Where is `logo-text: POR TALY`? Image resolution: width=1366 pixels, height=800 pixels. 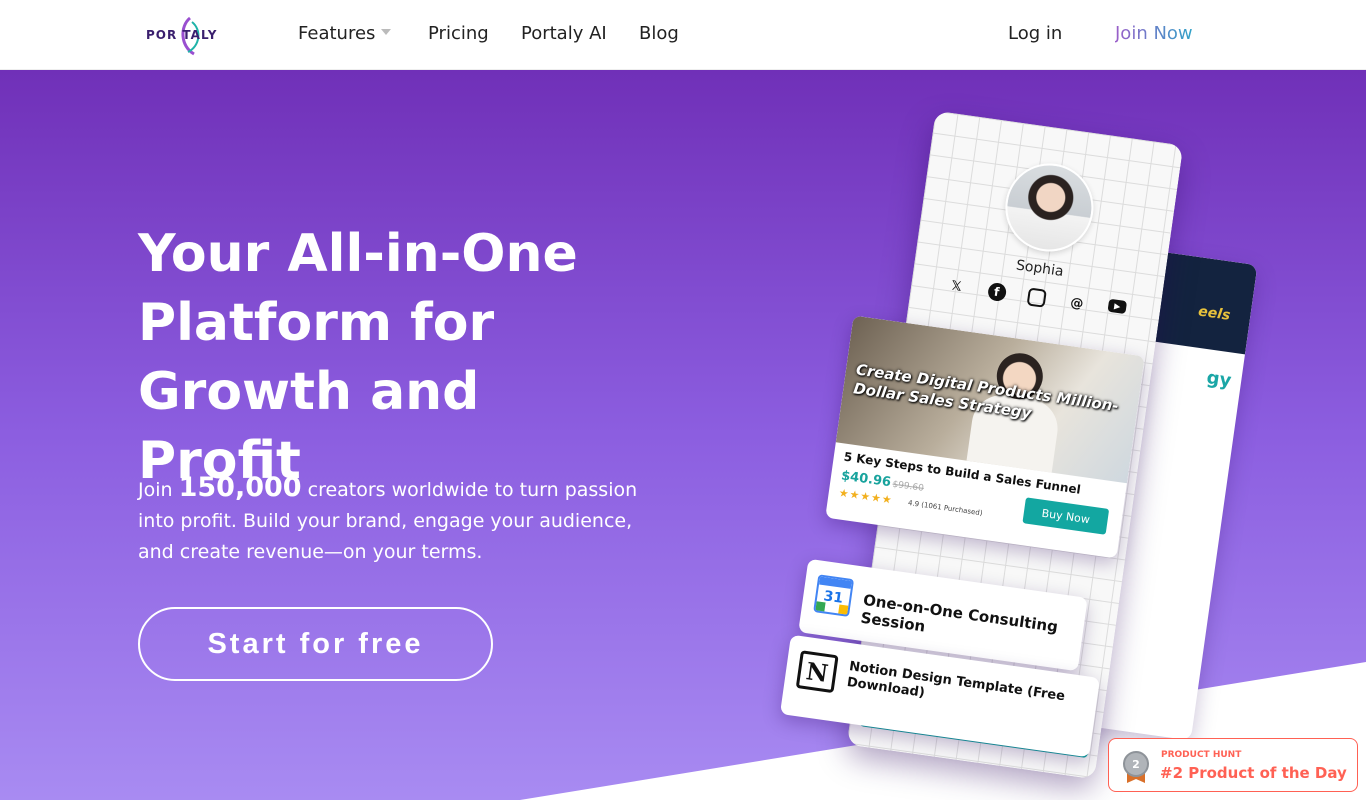
logo-text: POR TALY is located at coordinates (182, 35).